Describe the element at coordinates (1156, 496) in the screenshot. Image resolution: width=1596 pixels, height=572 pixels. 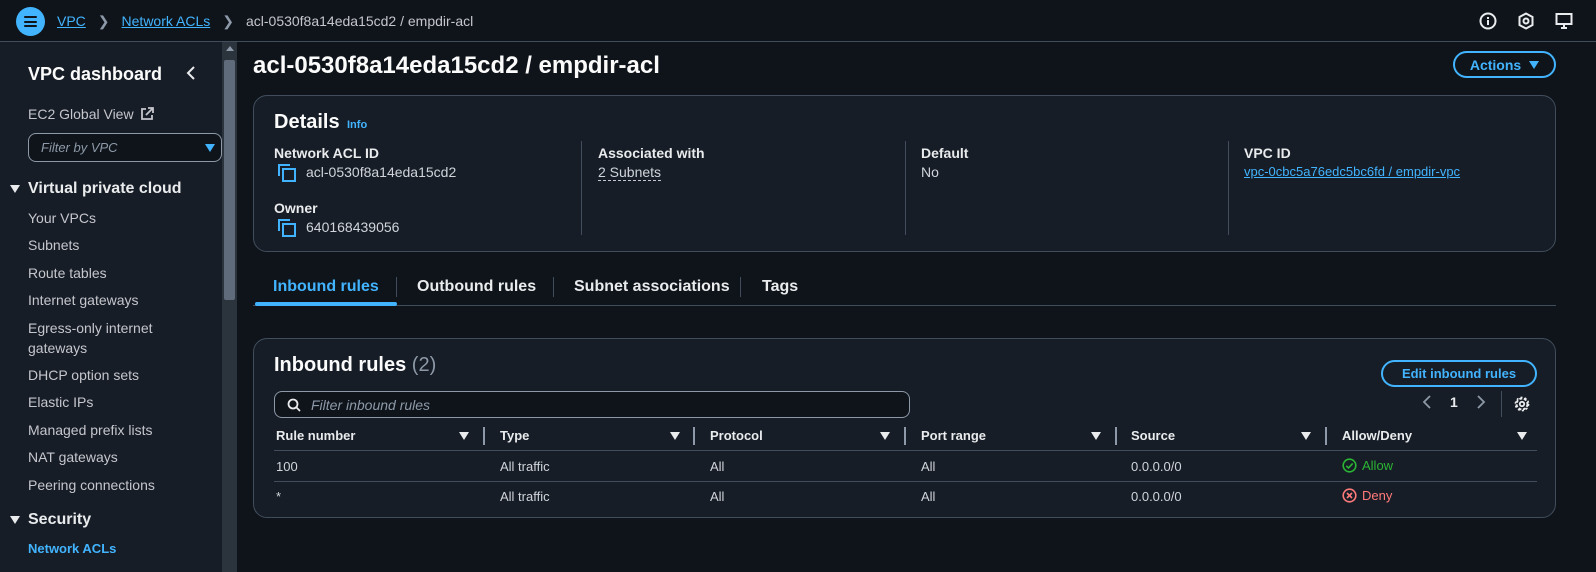
I see `cell-source: 0.0.0.0/0` at that location.